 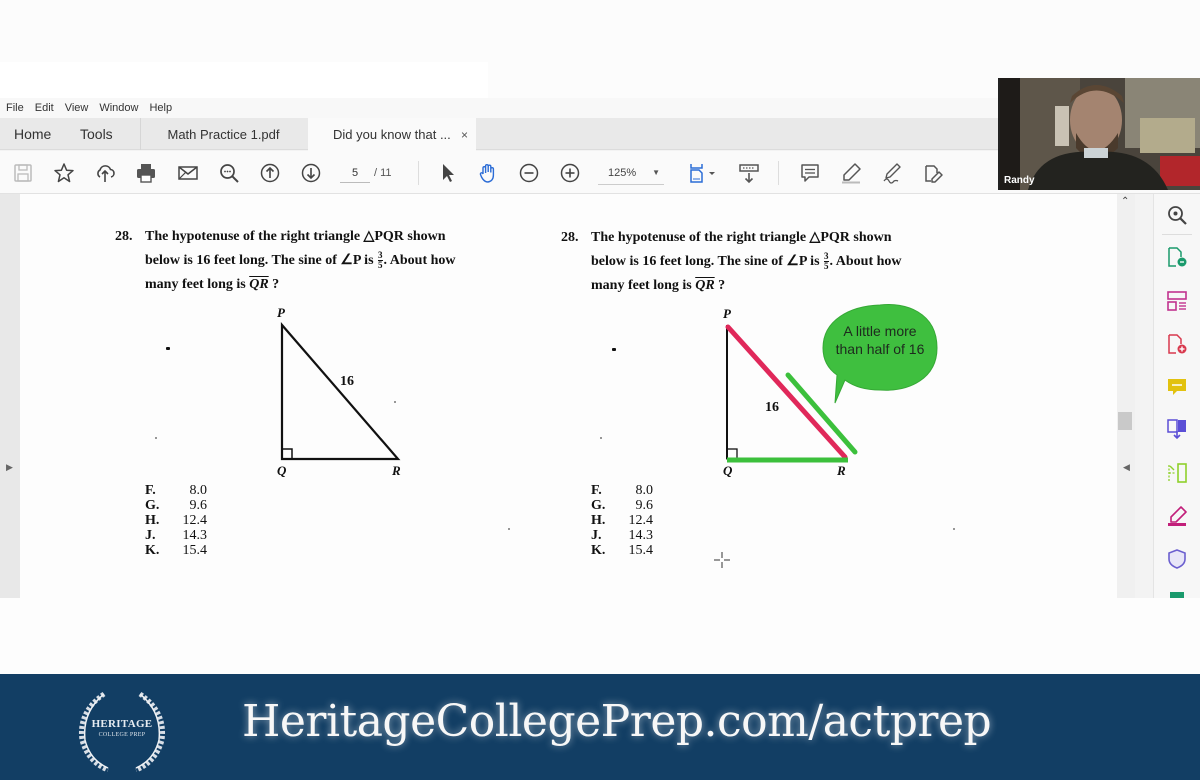 What do you see at coordinates (340, 391) in the screenshot?
I see `triangle-diagram` at bounding box center [340, 391].